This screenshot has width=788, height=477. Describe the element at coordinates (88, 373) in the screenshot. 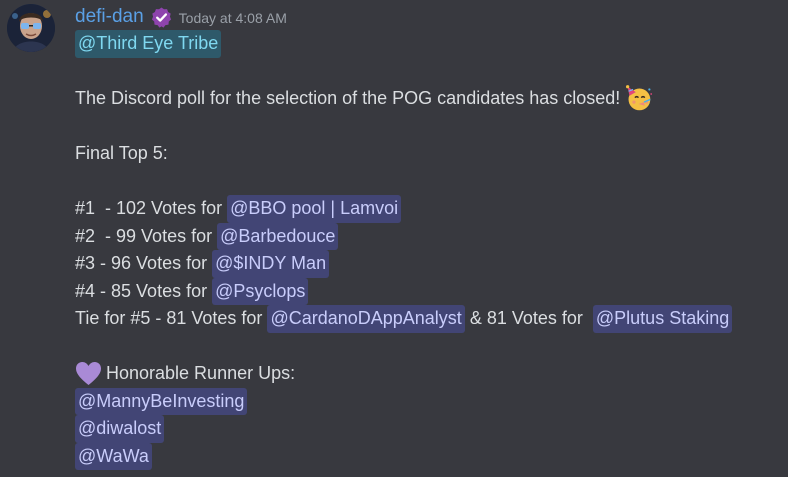

I see `purple-heart-icon` at that location.